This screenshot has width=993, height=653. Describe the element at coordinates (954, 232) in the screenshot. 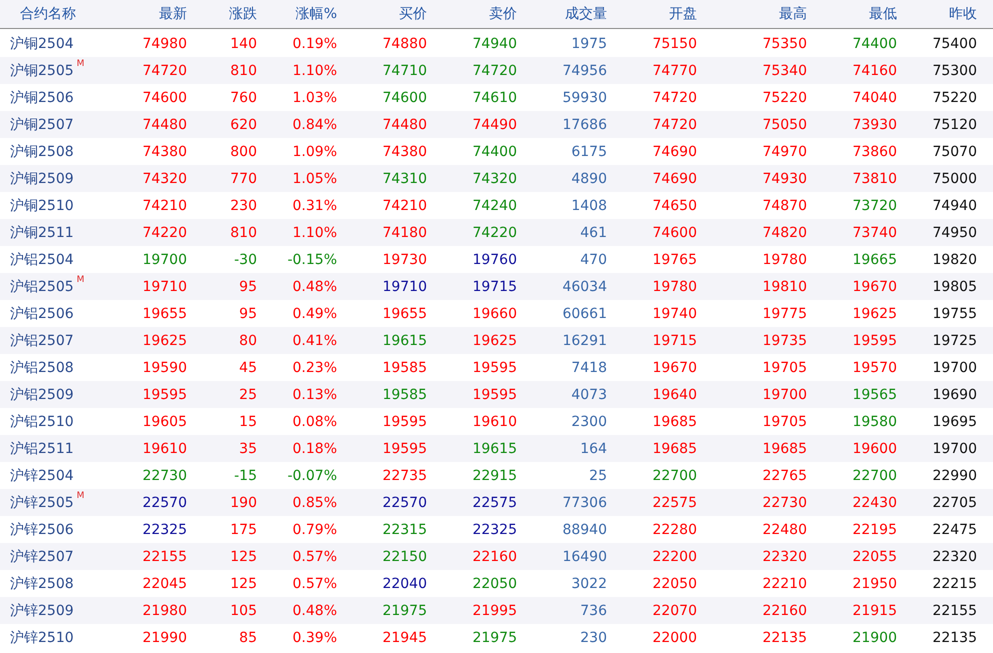

I see `table-cell: 74950` at that location.